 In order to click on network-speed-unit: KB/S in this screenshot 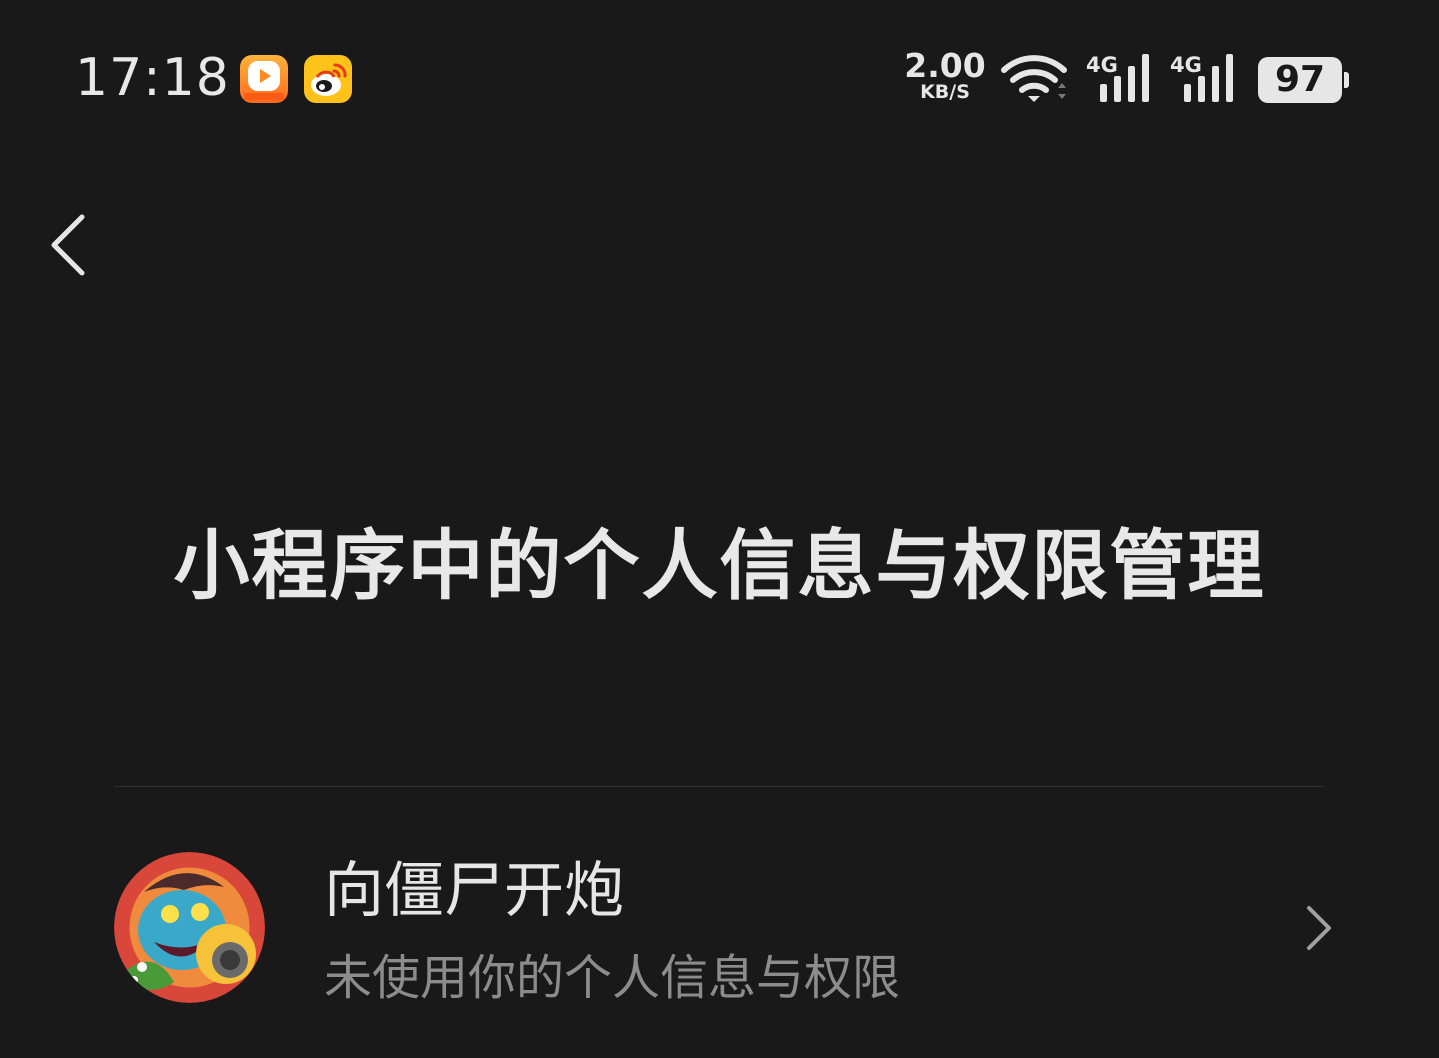, I will do `click(945, 92)`.